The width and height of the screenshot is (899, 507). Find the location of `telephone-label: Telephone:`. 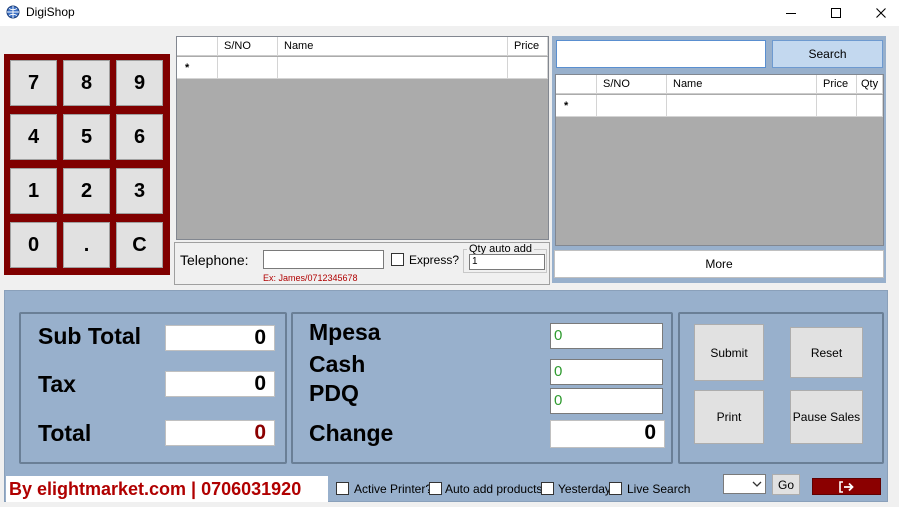

telephone-label: Telephone: is located at coordinates (214, 260).